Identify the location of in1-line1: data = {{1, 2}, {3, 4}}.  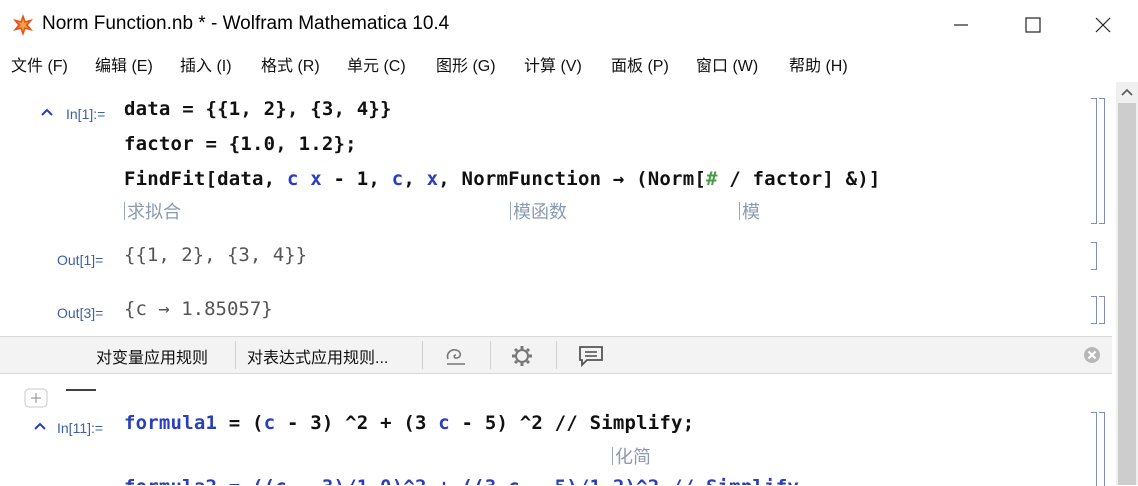
(258, 109).